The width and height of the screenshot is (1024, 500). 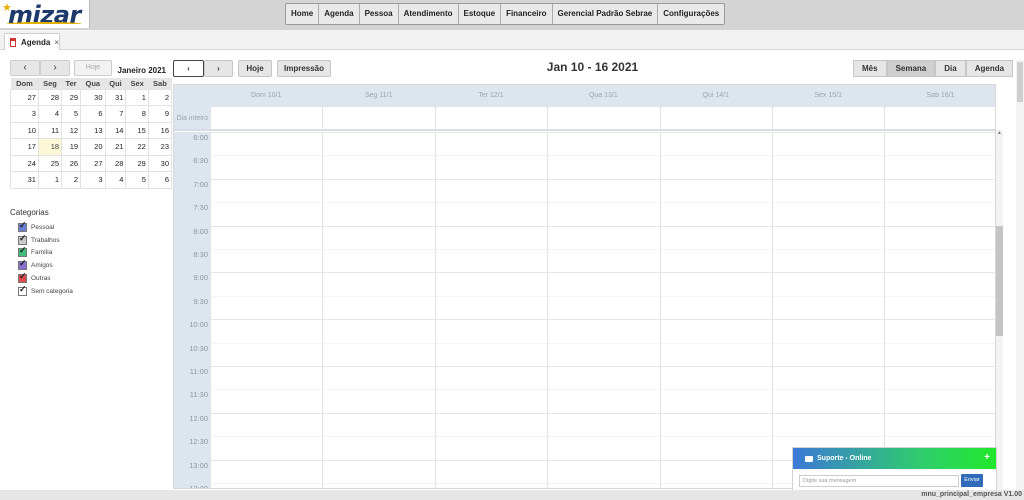 What do you see at coordinates (999, 310) in the screenshot?
I see `grid-scrollbar: ▲` at bounding box center [999, 310].